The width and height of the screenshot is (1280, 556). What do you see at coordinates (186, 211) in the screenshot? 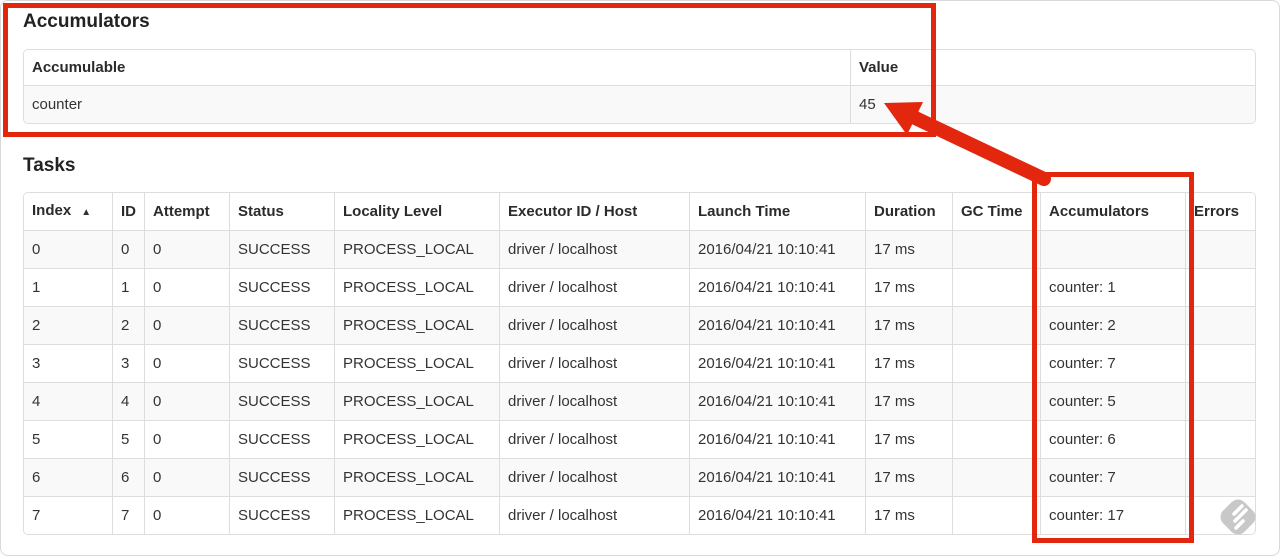
I see `column-header-attempt: Attempt` at bounding box center [186, 211].